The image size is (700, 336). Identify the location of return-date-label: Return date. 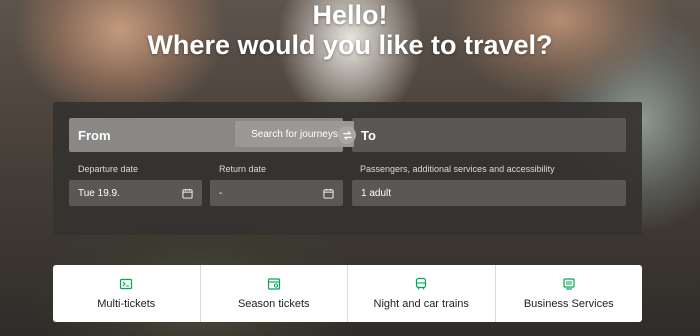
(243, 169).